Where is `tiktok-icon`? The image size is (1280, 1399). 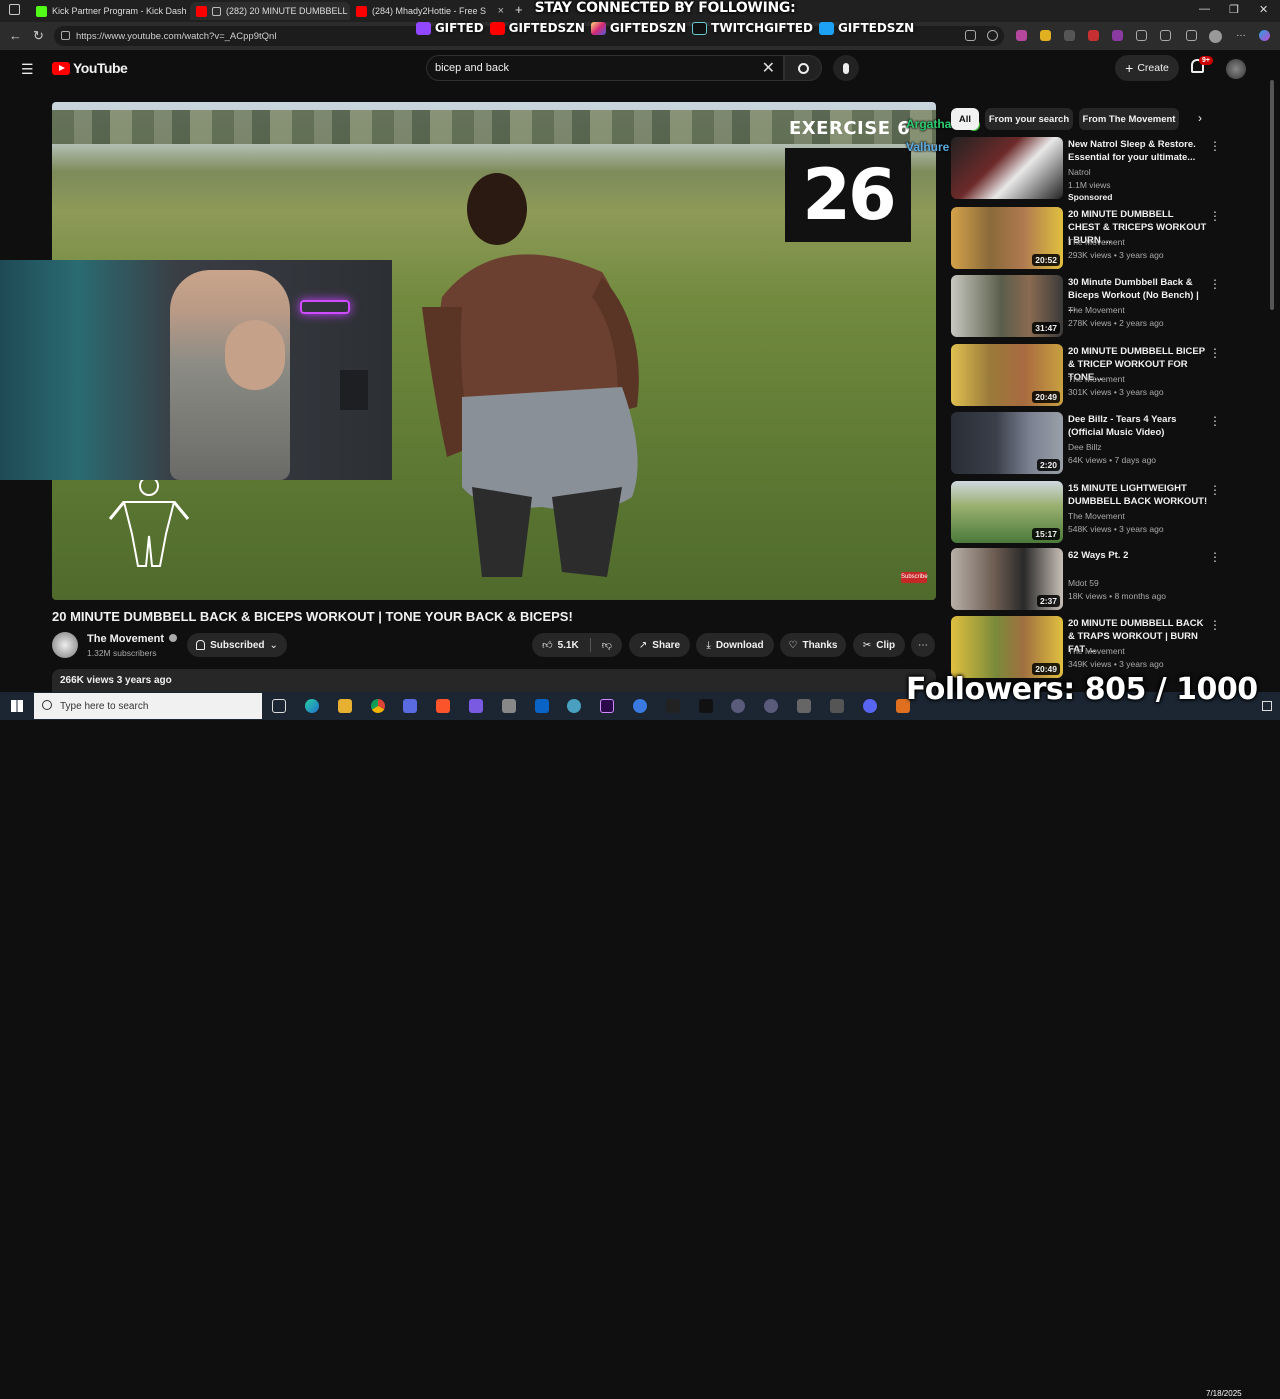
tiktok-icon is located at coordinates (706, 706).